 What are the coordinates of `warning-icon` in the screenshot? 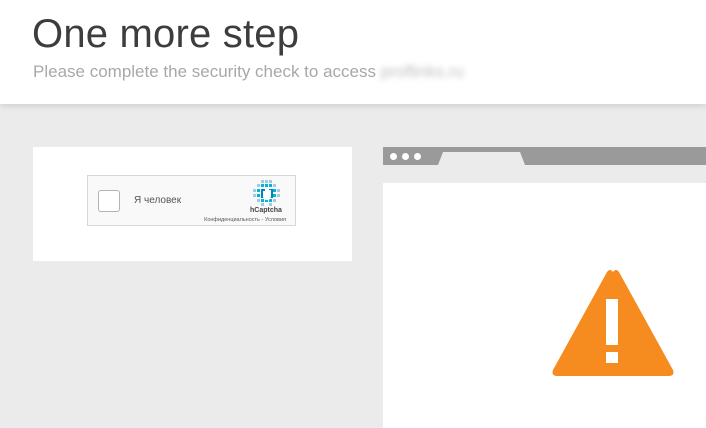 It's located at (613, 323).